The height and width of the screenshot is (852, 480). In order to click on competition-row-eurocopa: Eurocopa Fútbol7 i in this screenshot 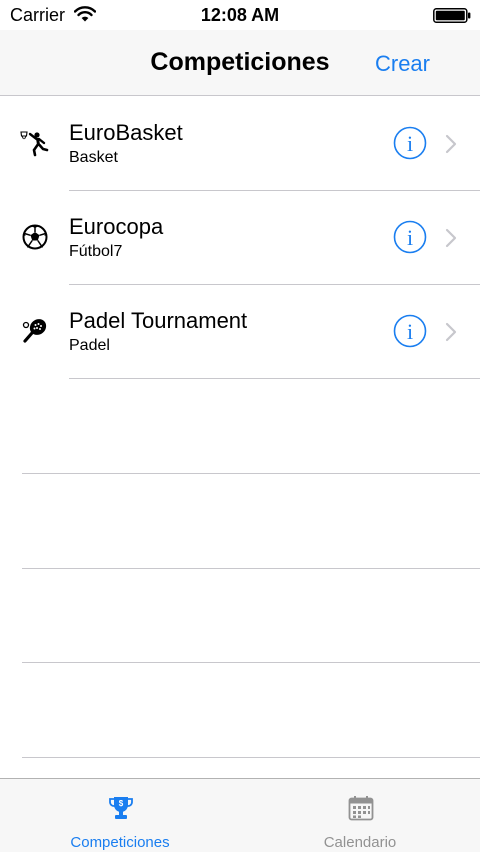, I will do `click(240, 238)`.